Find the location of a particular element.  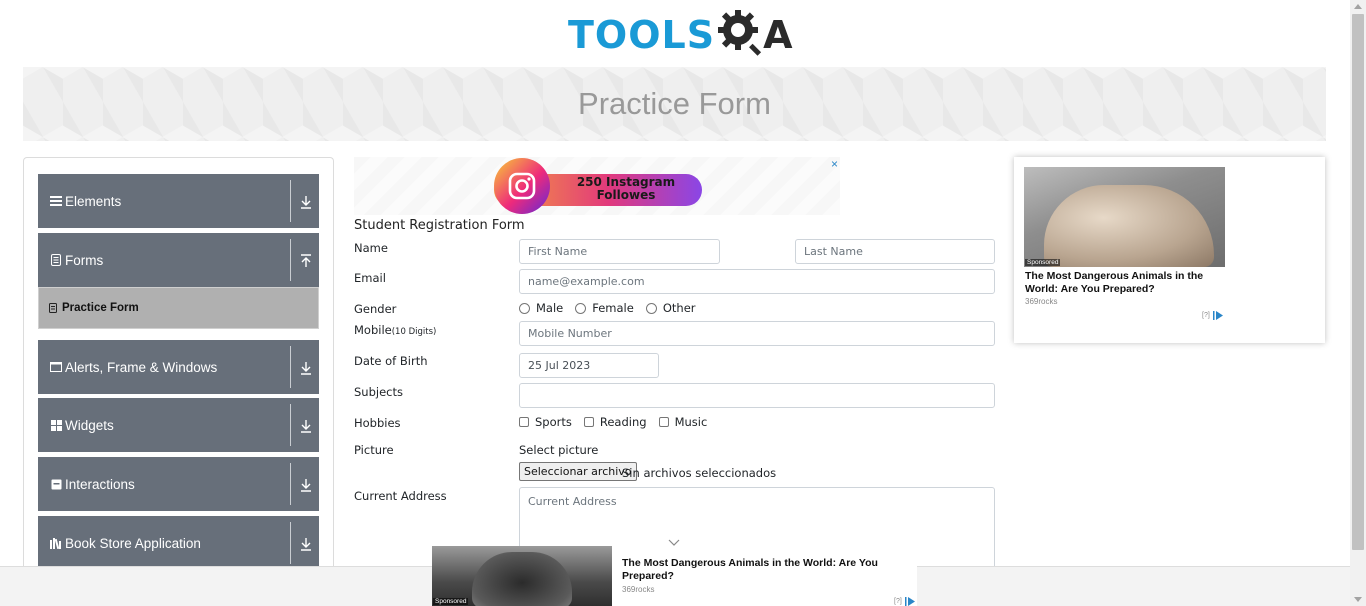

square-icon is located at coordinates (56, 484).